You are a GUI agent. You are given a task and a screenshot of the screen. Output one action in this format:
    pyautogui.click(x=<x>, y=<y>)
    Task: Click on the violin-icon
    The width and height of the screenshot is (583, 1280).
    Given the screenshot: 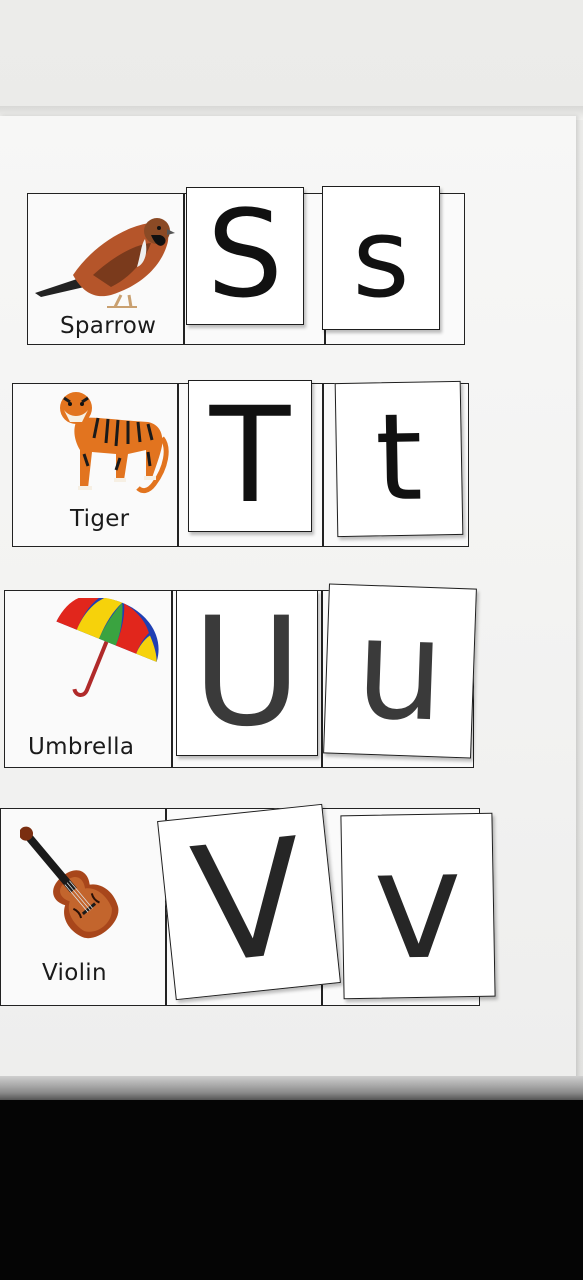 What is the action you would take?
    pyautogui.click(x=69, y=882)
    